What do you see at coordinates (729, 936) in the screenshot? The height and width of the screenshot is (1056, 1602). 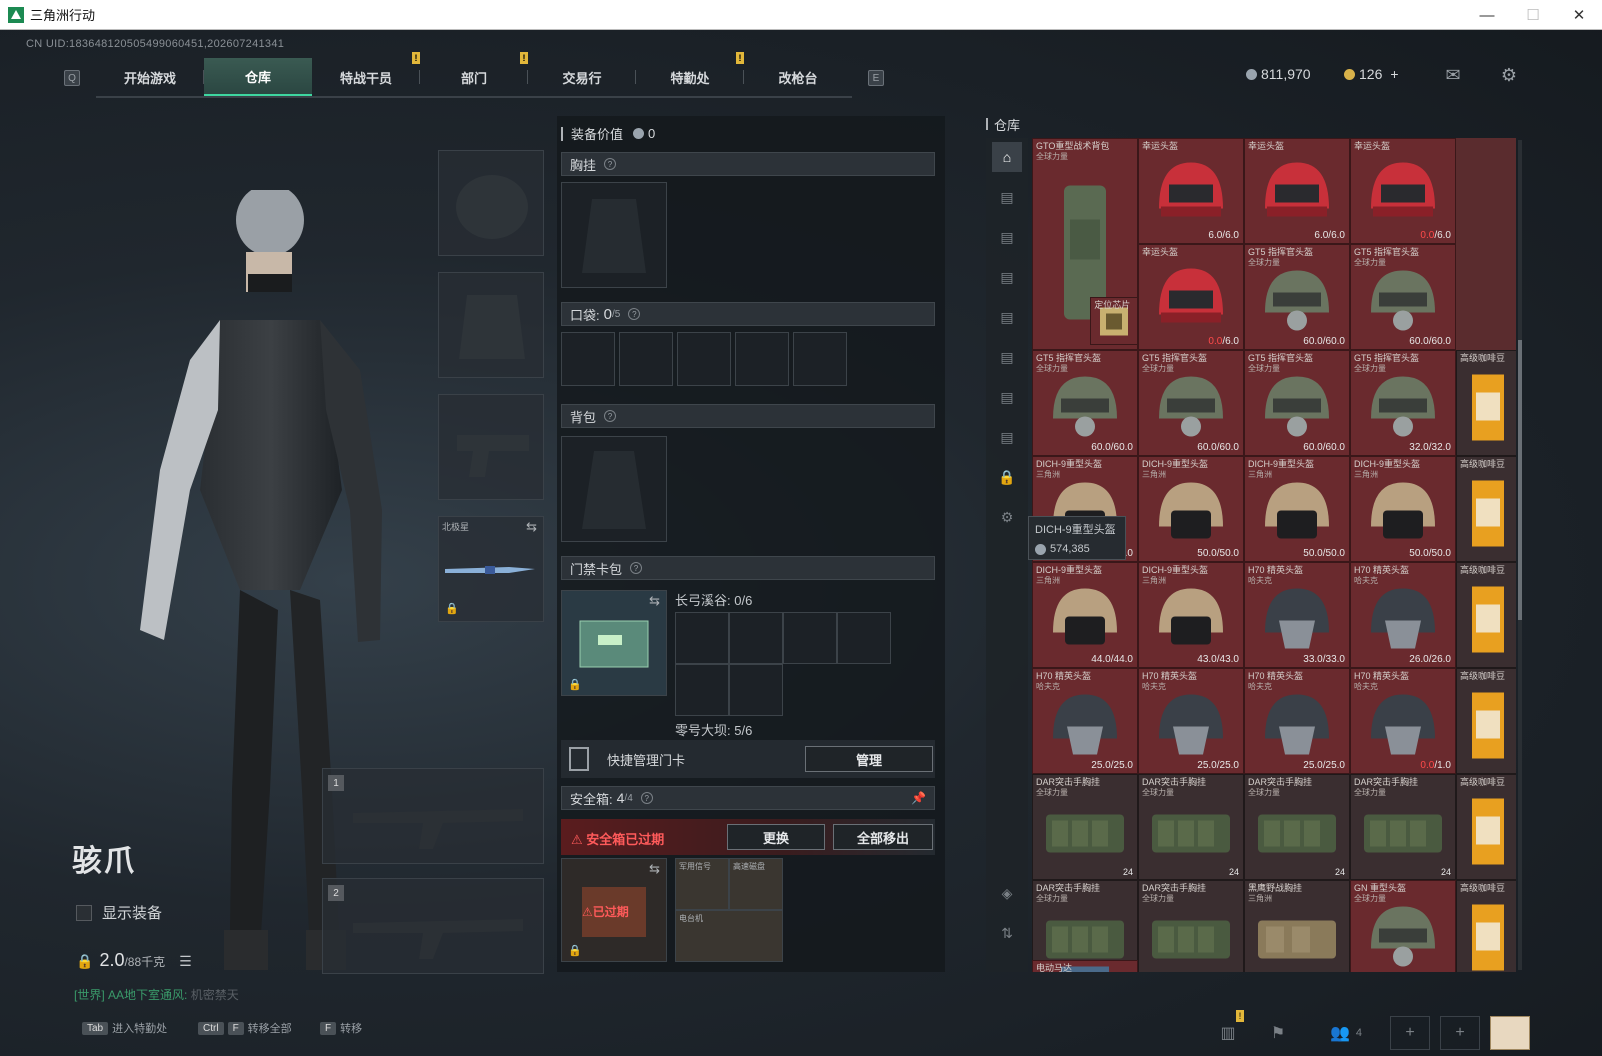 I see `safebox-item: 电台机` at bounding box center [729, 936].